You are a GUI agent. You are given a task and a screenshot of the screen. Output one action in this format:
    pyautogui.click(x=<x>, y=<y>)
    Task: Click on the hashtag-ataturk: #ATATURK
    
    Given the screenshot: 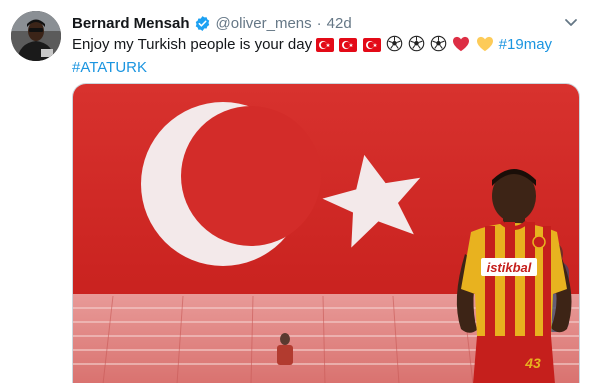 What is the action you would take?
    pyautogui.click(x=109, y=67)
    